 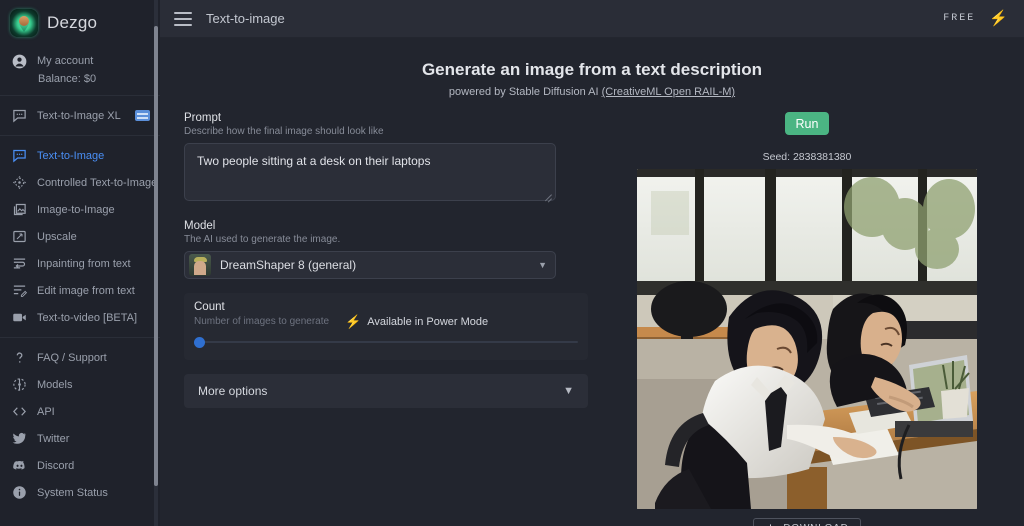 What do you see at coordinates (80, 71) in the screenshot?
I see `account-section: My account Balance: $0` at bounding box center [80, 71].